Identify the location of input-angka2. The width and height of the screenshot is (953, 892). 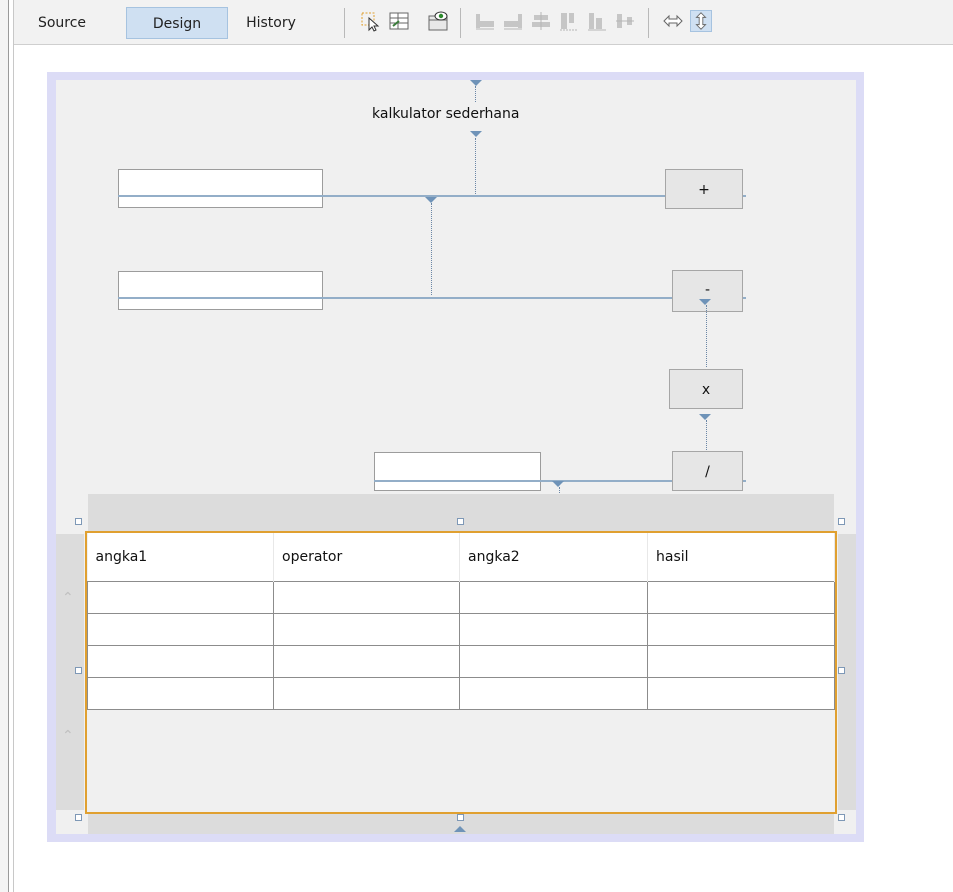
(220, 290).